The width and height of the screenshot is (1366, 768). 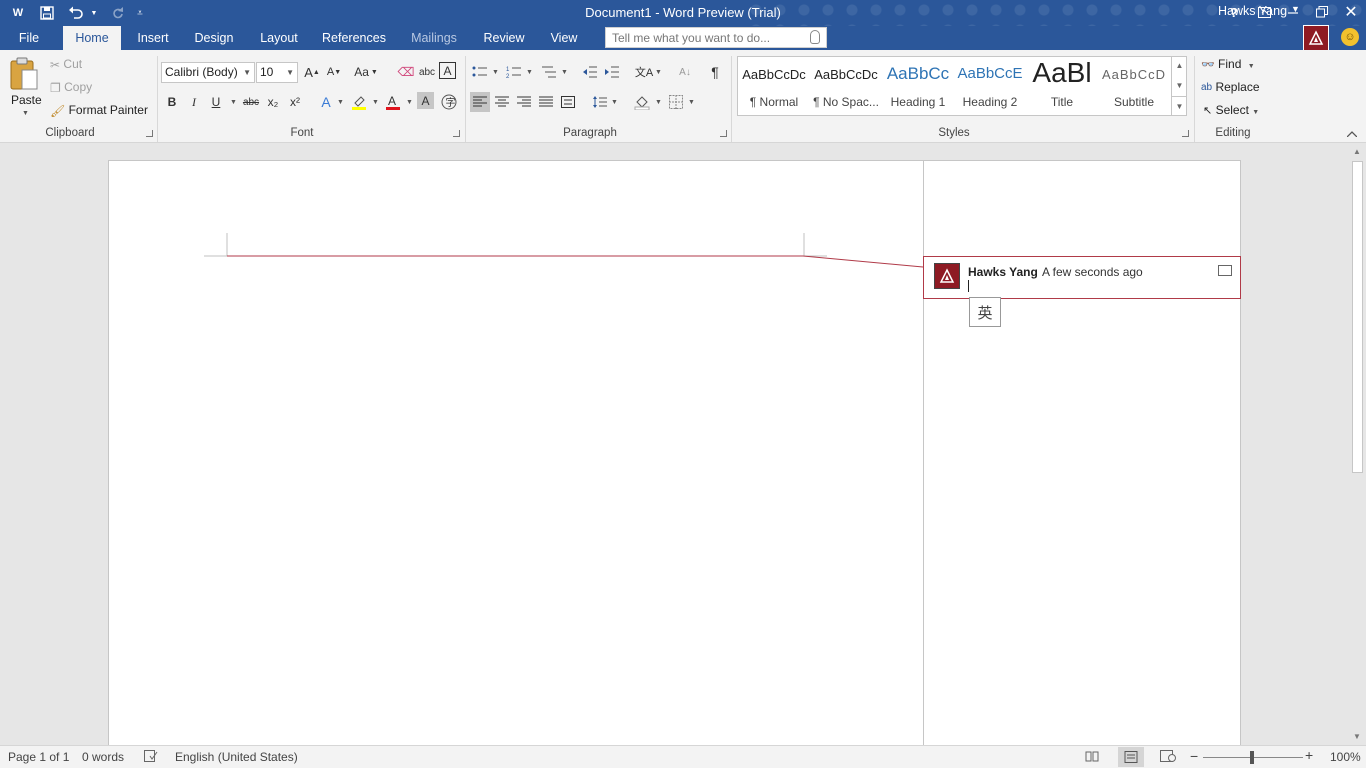 I want to click on close-icon: ✕, so click(x=1351, y=12).